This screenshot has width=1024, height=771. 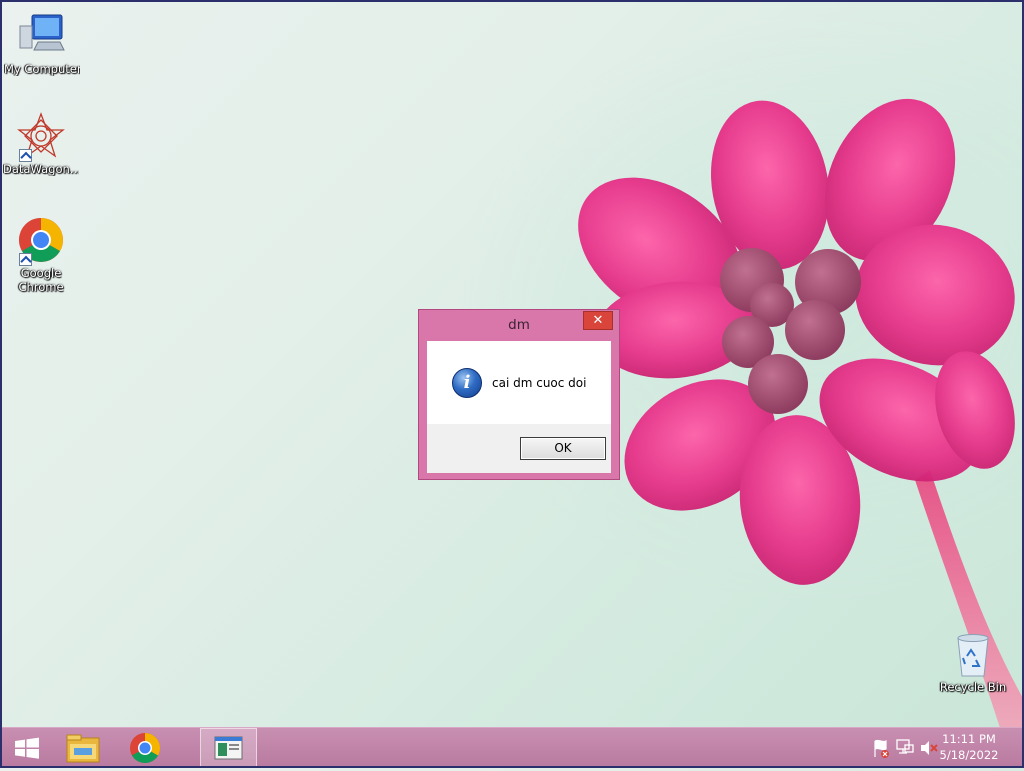 I want to click on desktop-icon-label: My Computer, so click(x=42, y=69).